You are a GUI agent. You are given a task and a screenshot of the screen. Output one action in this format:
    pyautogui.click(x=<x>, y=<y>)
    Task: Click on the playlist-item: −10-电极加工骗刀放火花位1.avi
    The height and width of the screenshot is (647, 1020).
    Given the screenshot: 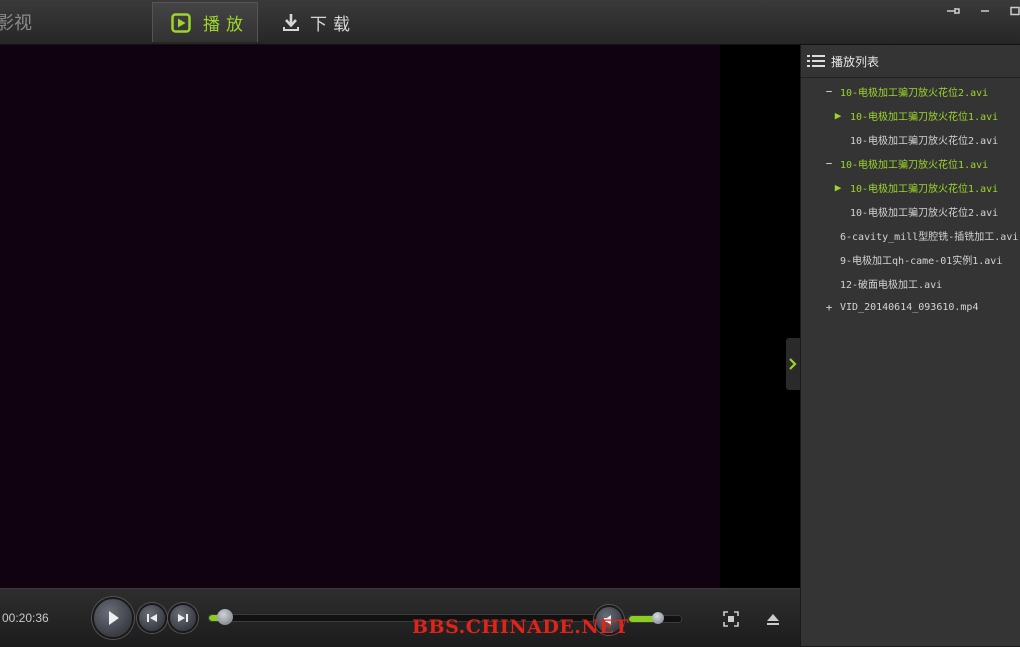 What is the action you would take?
    pyautogui.click(x=910, y=163)
    